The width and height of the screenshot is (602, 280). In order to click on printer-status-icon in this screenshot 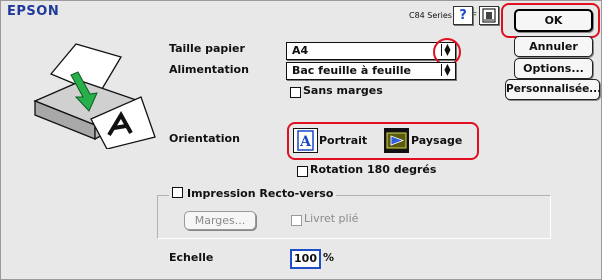, I will do `click(489, 15)`.